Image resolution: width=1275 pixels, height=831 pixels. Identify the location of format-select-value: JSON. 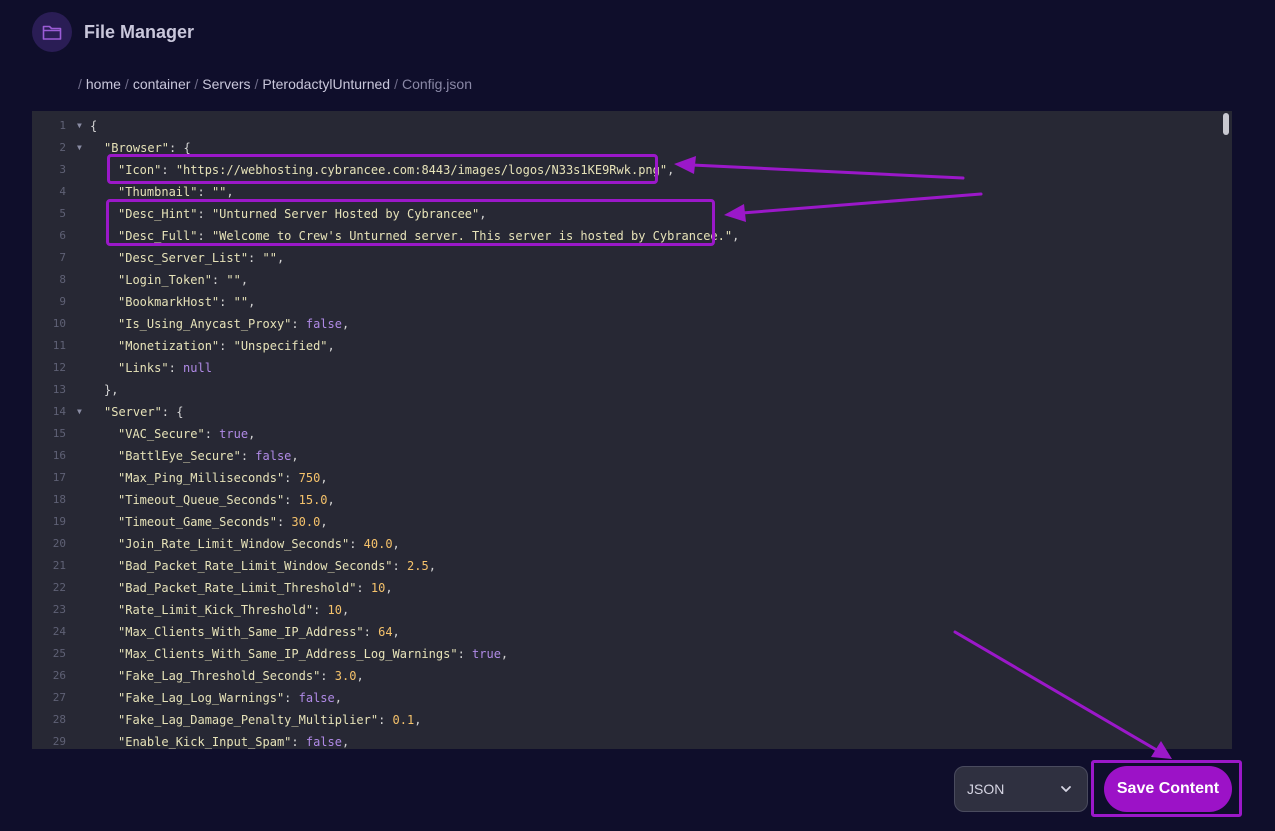
(986, 789).